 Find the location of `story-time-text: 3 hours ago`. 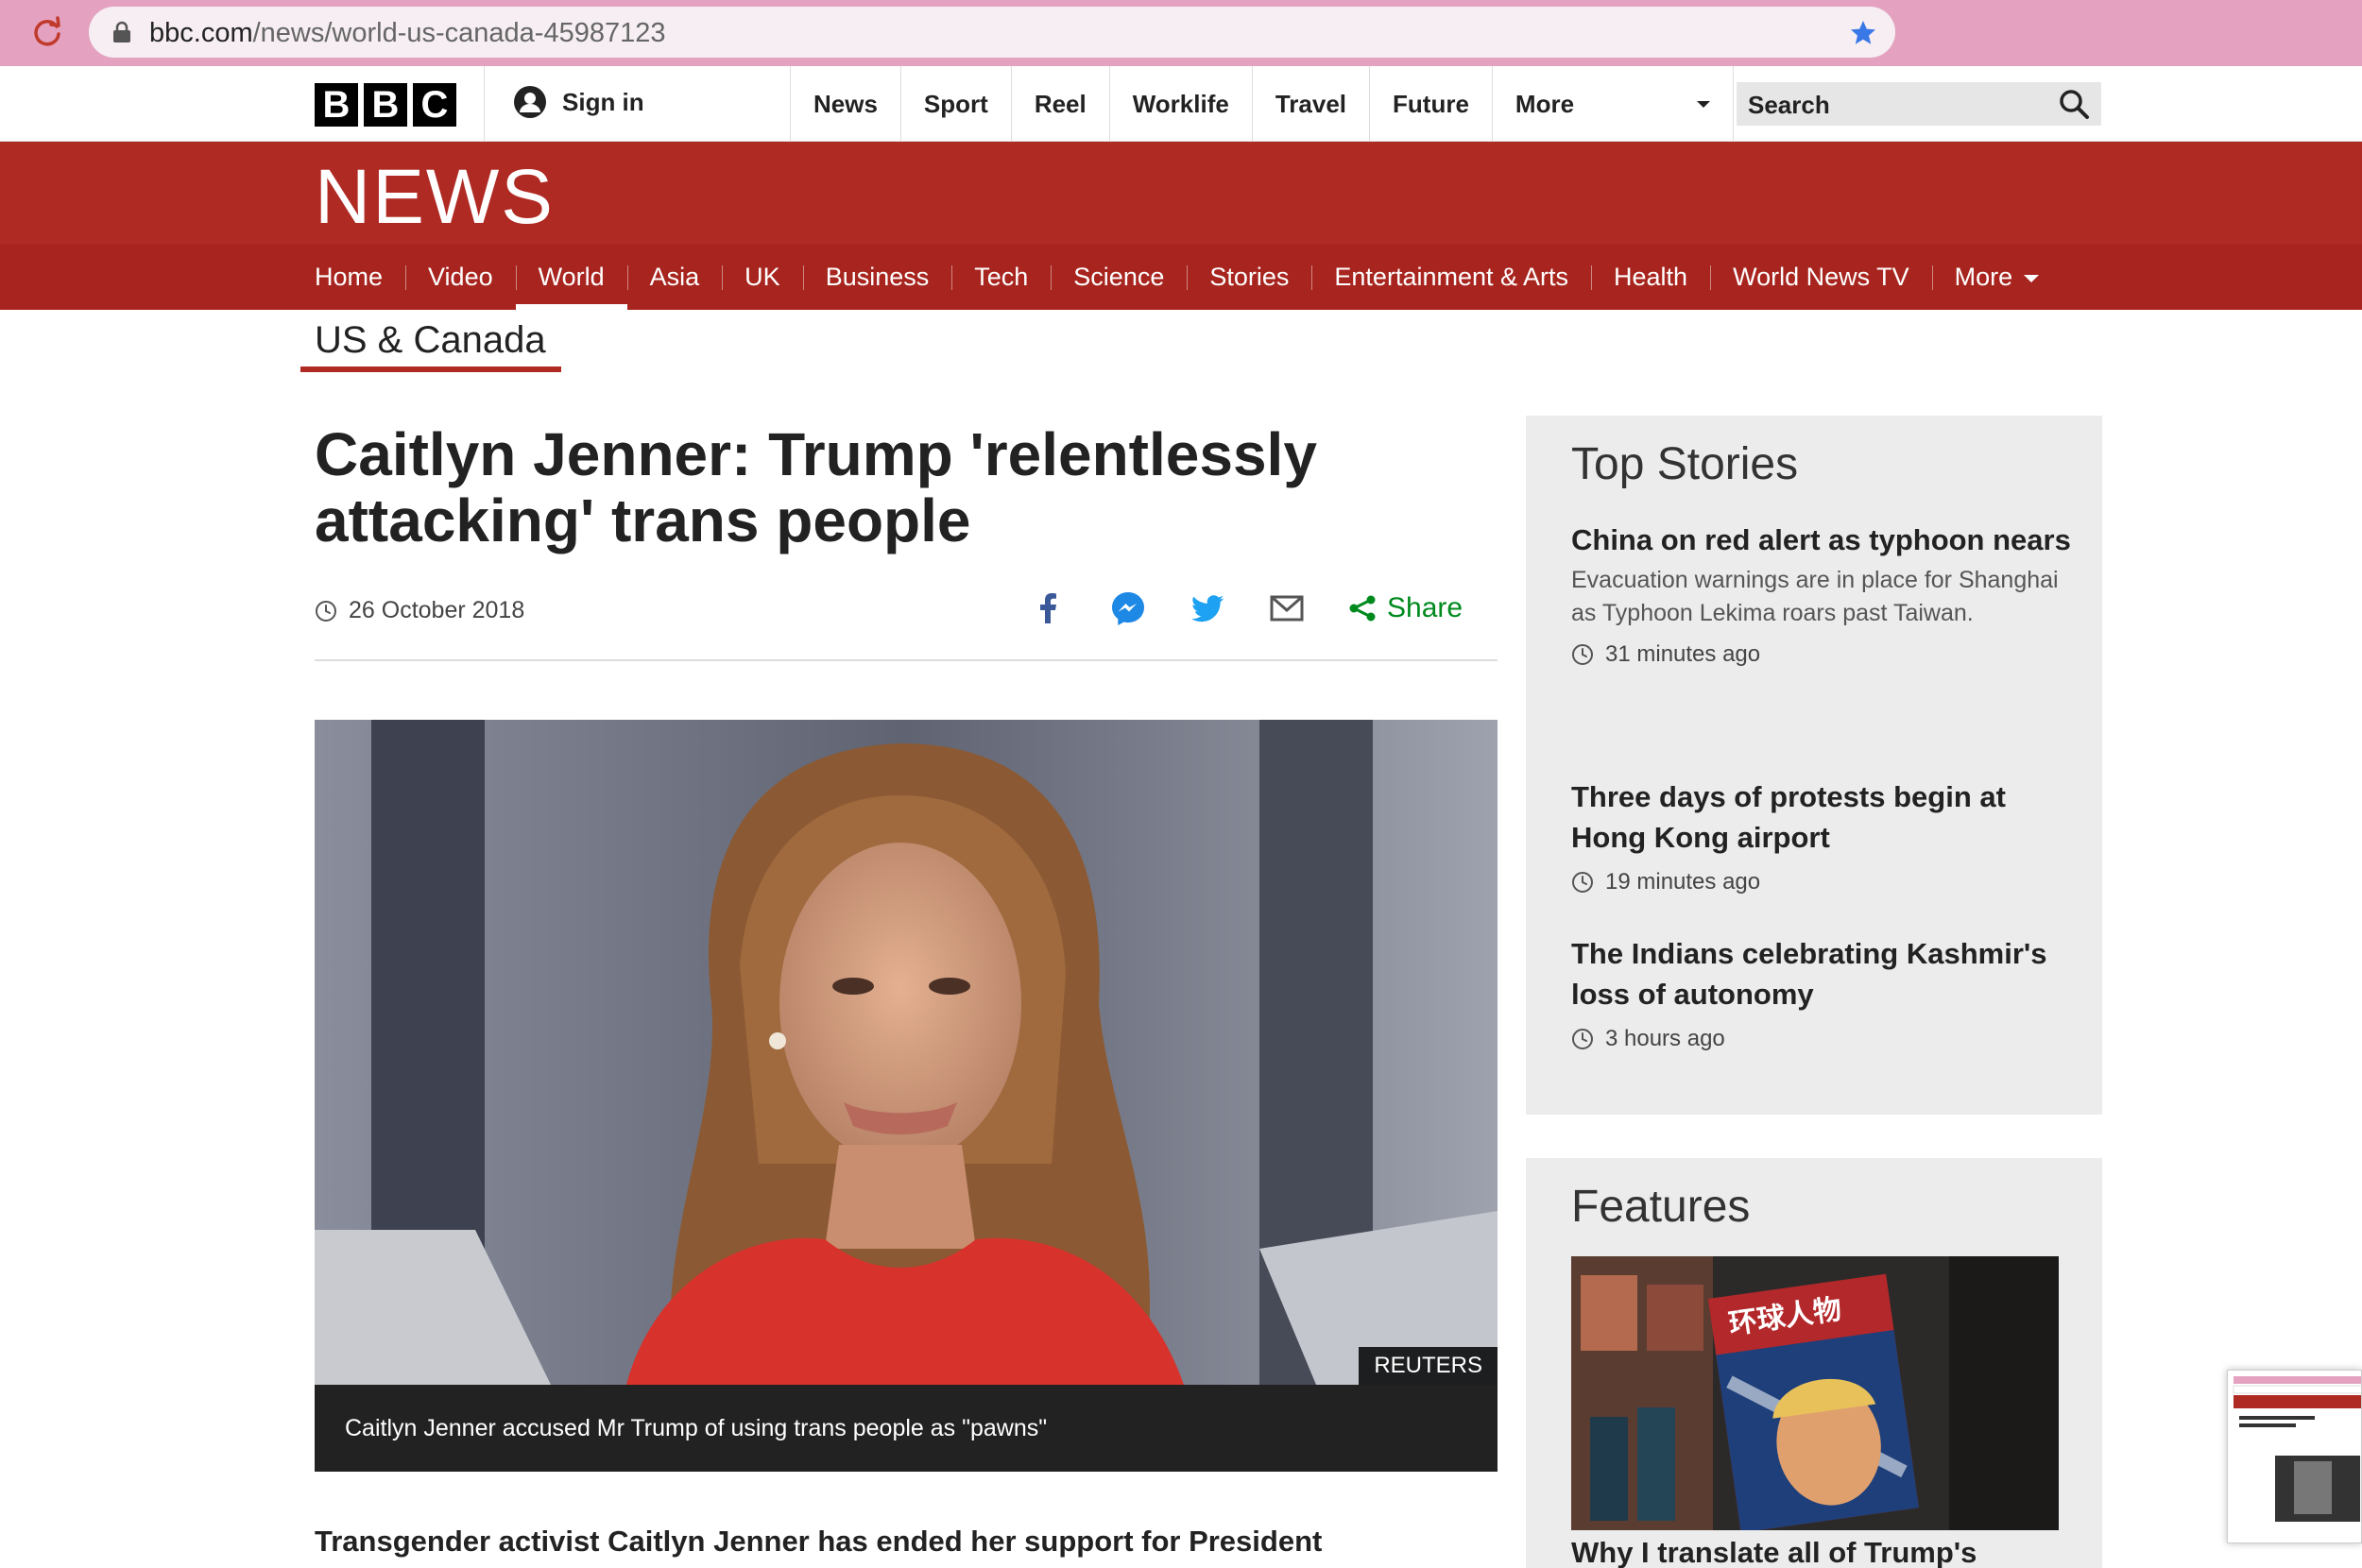

story-time-text: 3 hours ago is located at coordinates (1665, 1038).